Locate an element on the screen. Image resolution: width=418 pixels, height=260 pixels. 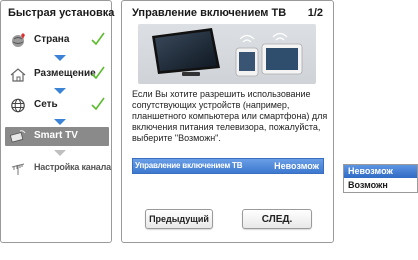
dropdown-option-disabled: Невозмож is located at coordinates (380, 171).